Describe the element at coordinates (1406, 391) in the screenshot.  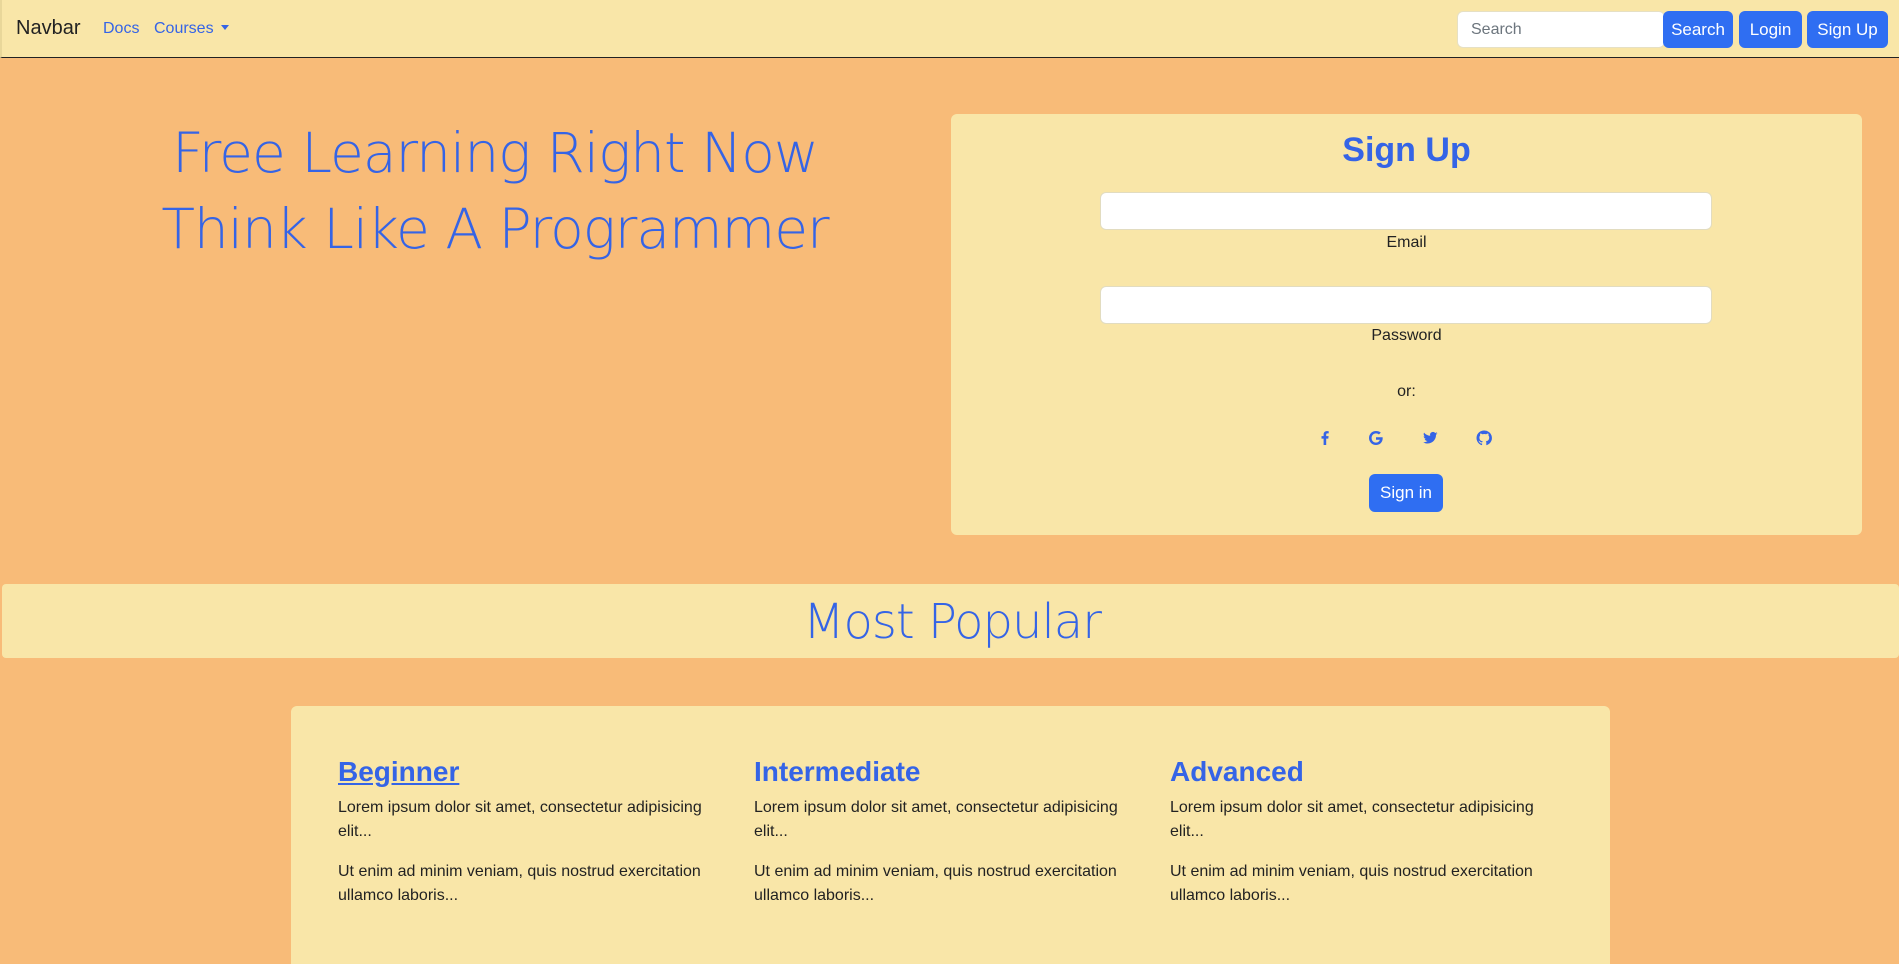
I see `or-divider-text: or:` at that location.